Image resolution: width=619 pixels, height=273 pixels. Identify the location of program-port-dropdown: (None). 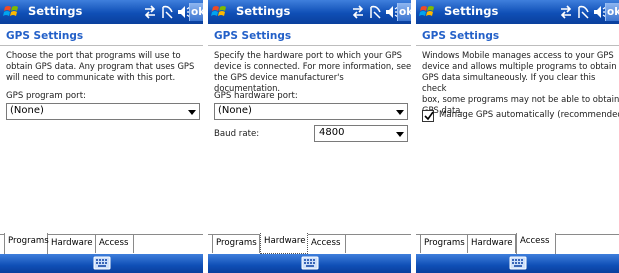
(103, 111).